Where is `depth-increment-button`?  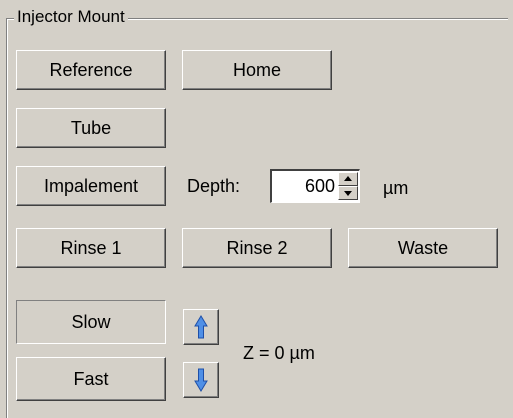 depth-increment-button is located at coordinates (348, 179).